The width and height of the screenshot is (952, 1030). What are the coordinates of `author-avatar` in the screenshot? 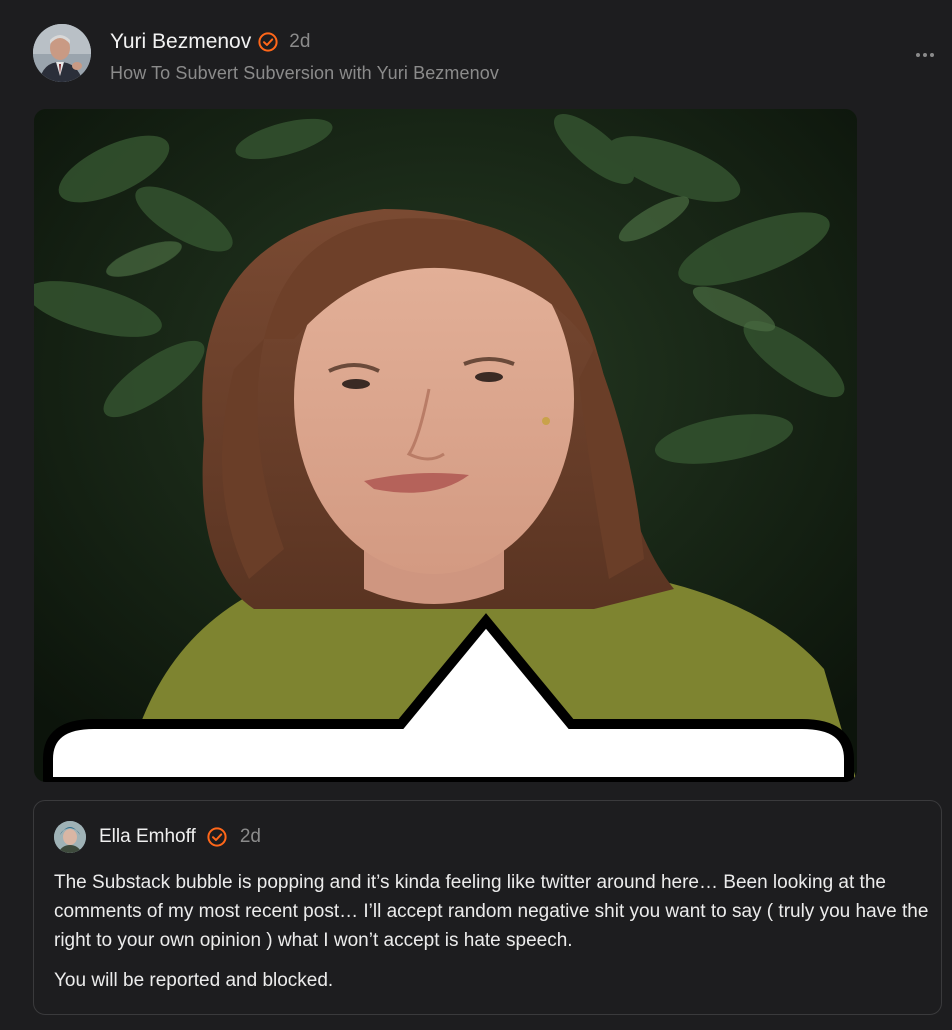 It's located at (62, 53).